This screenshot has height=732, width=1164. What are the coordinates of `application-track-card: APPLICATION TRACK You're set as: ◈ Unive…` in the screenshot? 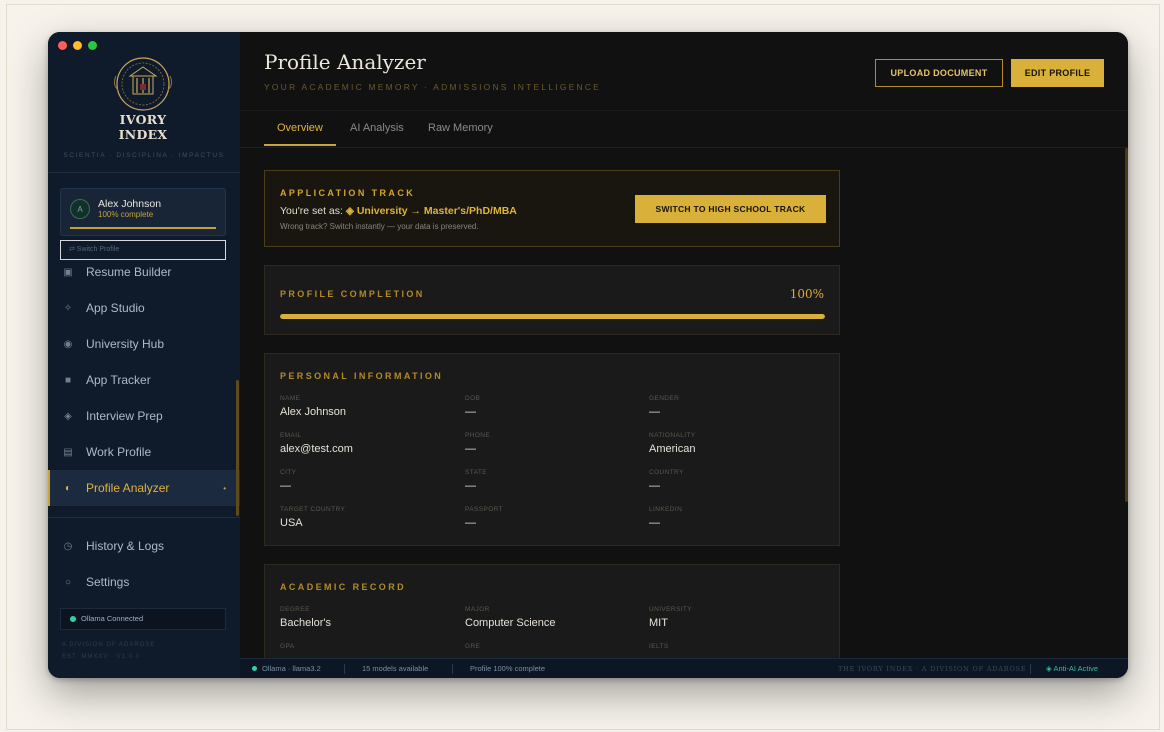 It's located at (552, 208).